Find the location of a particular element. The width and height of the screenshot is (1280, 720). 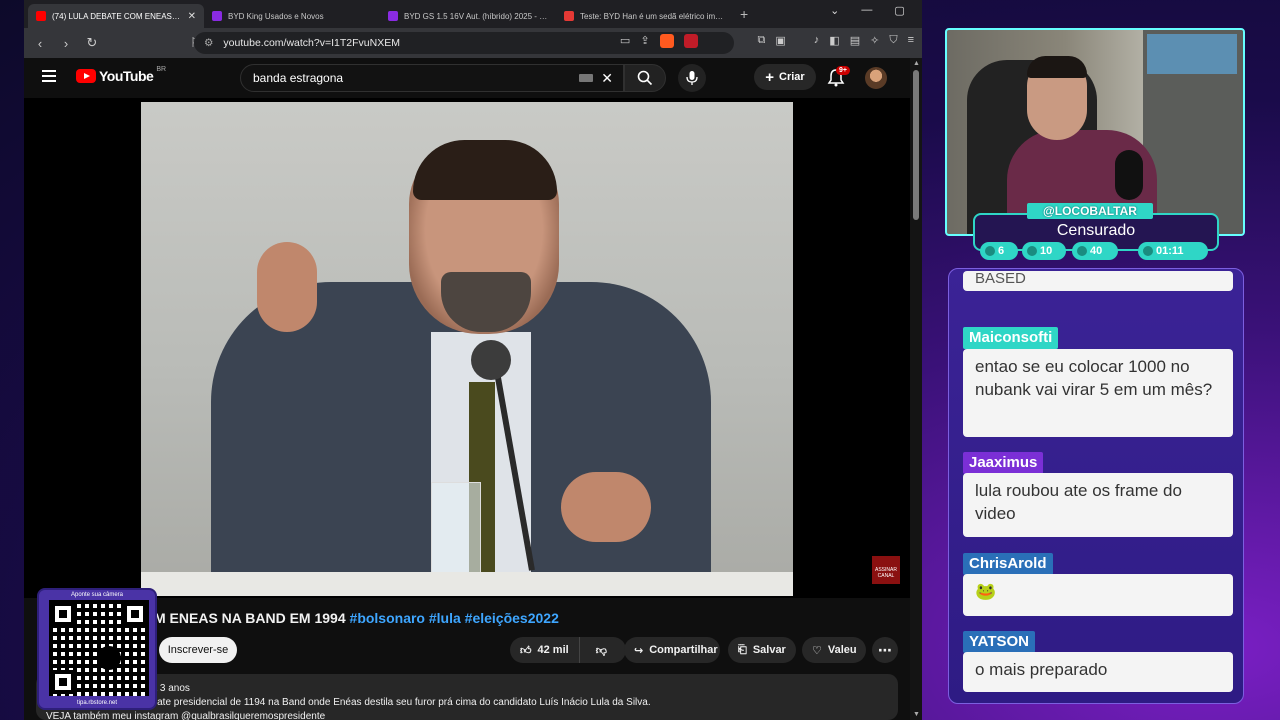

create-button: + Criar is located at coordinates (785, 77).